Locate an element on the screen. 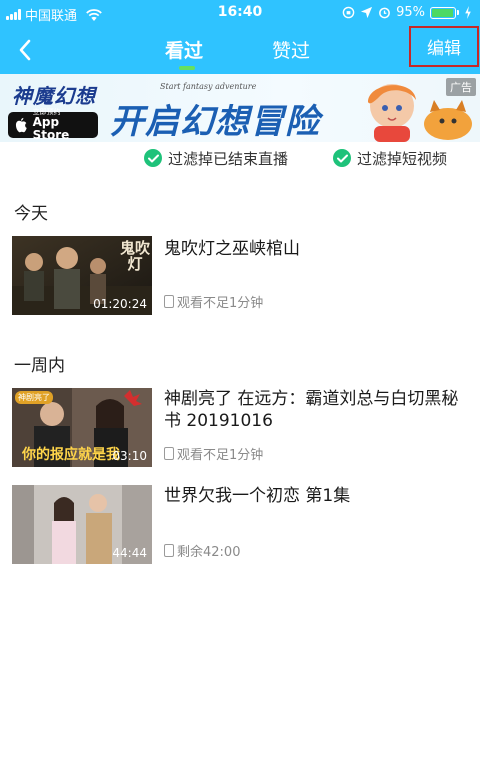  status-right: 95% is located at coordinates (407, 12).